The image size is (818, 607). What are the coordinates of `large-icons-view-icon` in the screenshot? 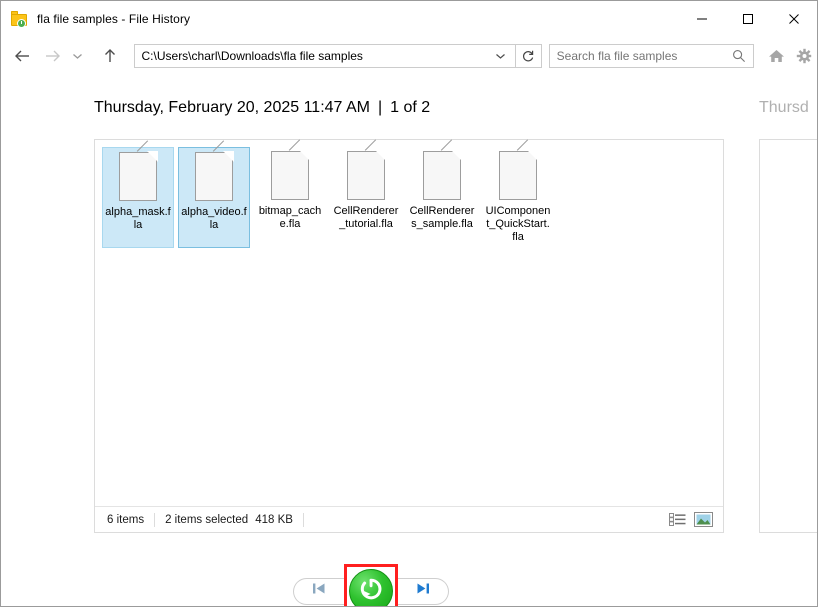 It's located at (703, 520).